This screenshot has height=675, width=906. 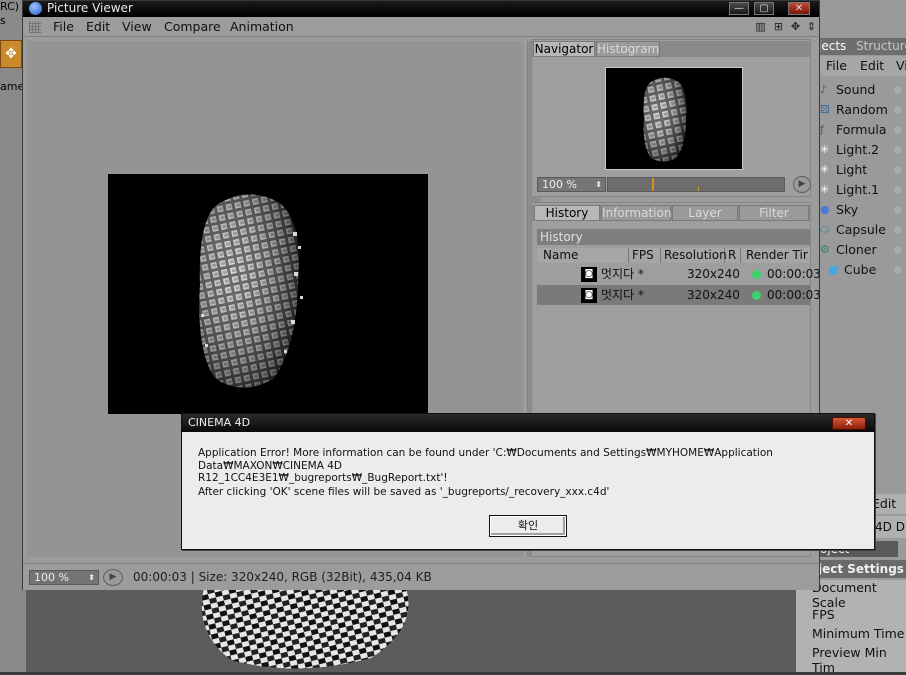 I want to click on bg-left-label: s, so click(x=3, y=20).